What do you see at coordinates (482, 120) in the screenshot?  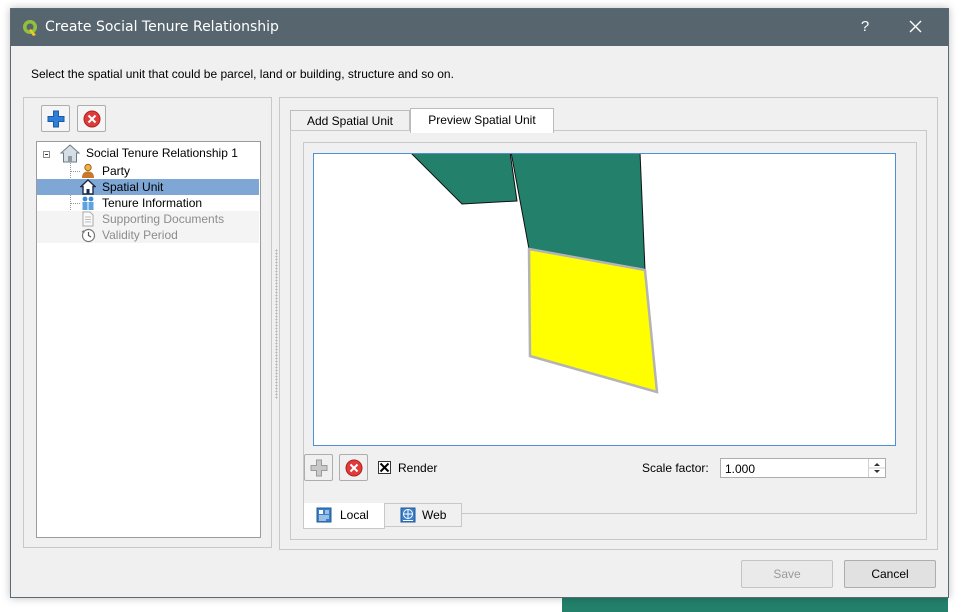 I see `tab-preview-spatial-unit: Preview Spatial Unit` at bounding box center [482, 120].